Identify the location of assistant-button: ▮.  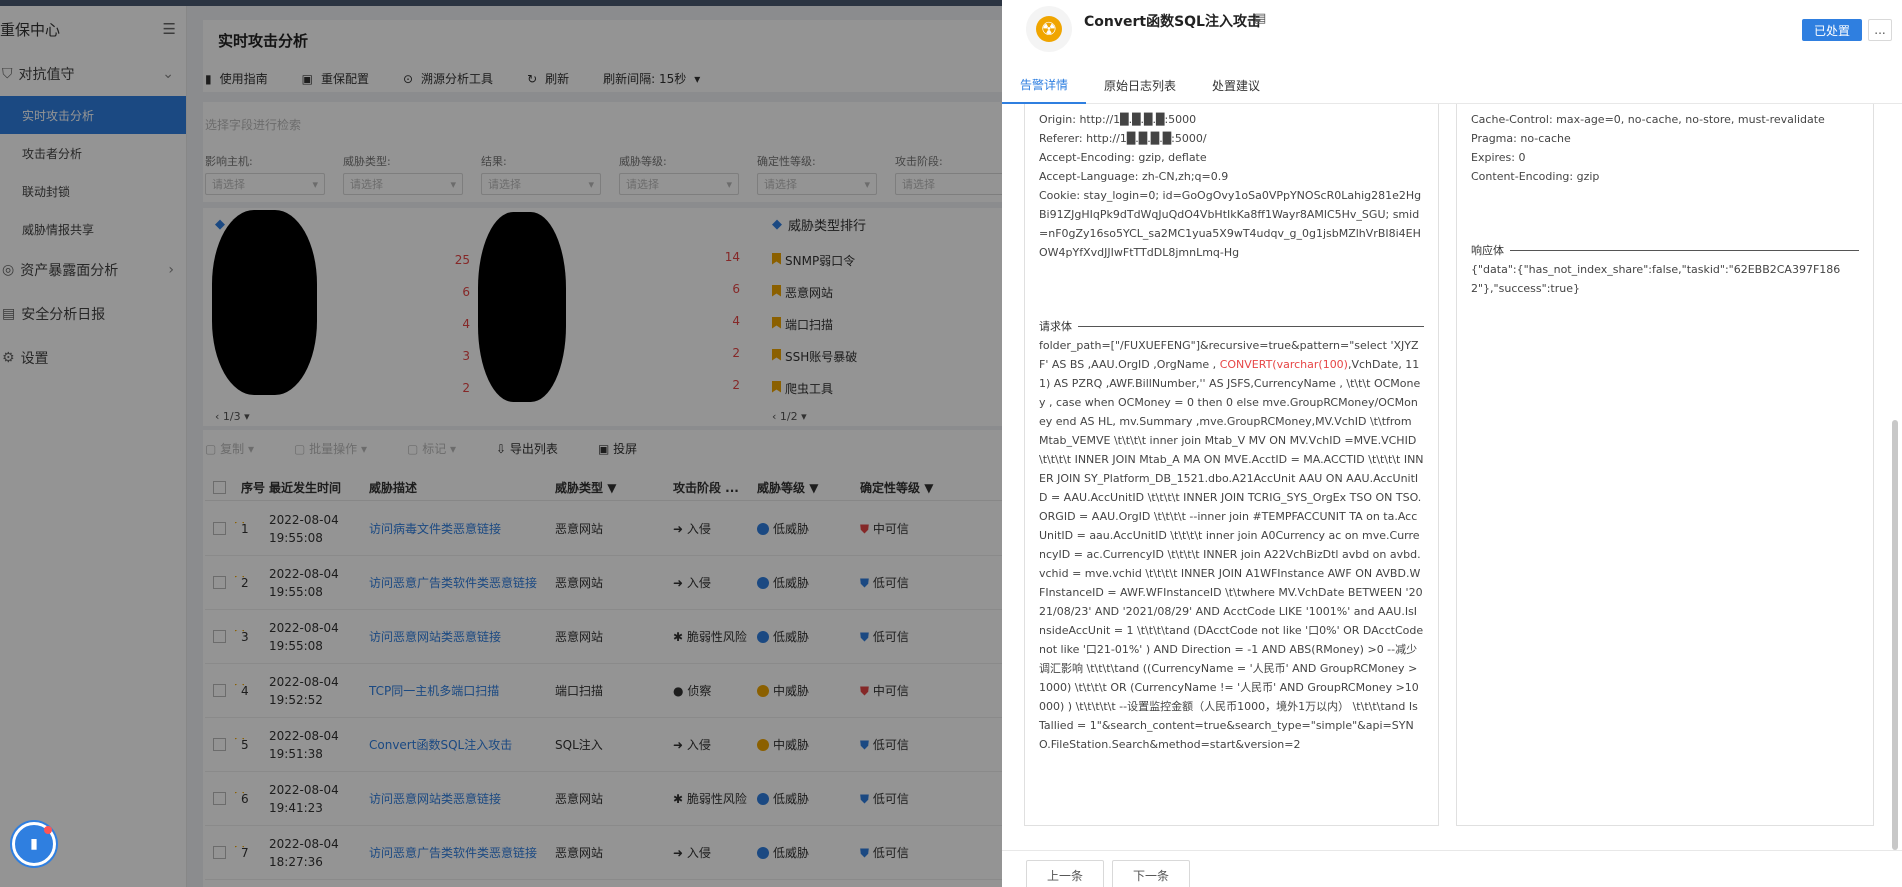
(34, 844).